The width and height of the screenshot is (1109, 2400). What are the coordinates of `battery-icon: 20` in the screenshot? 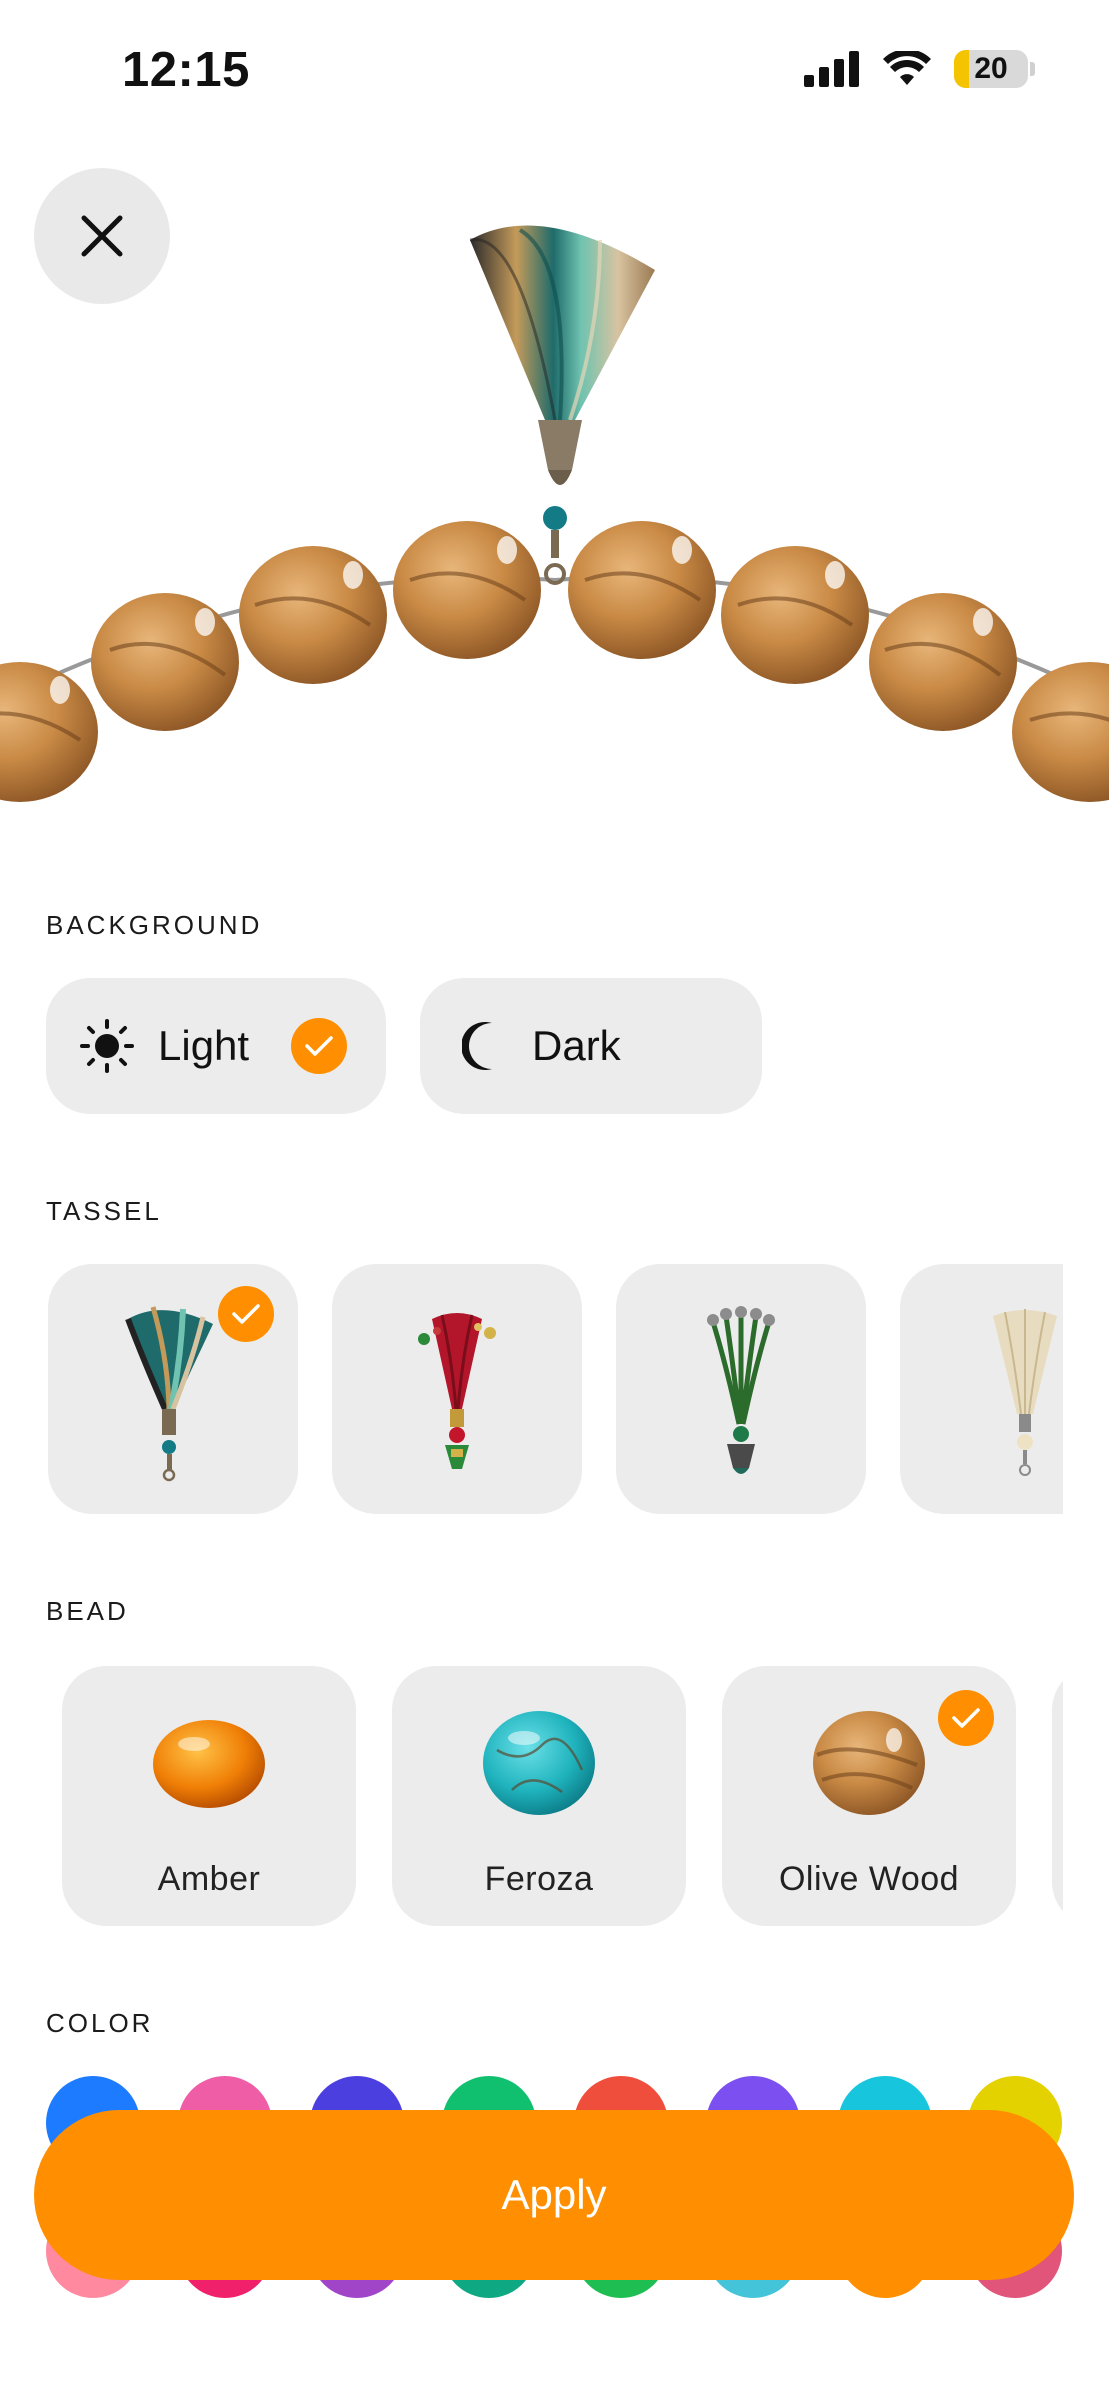 It's located at (991, 69).